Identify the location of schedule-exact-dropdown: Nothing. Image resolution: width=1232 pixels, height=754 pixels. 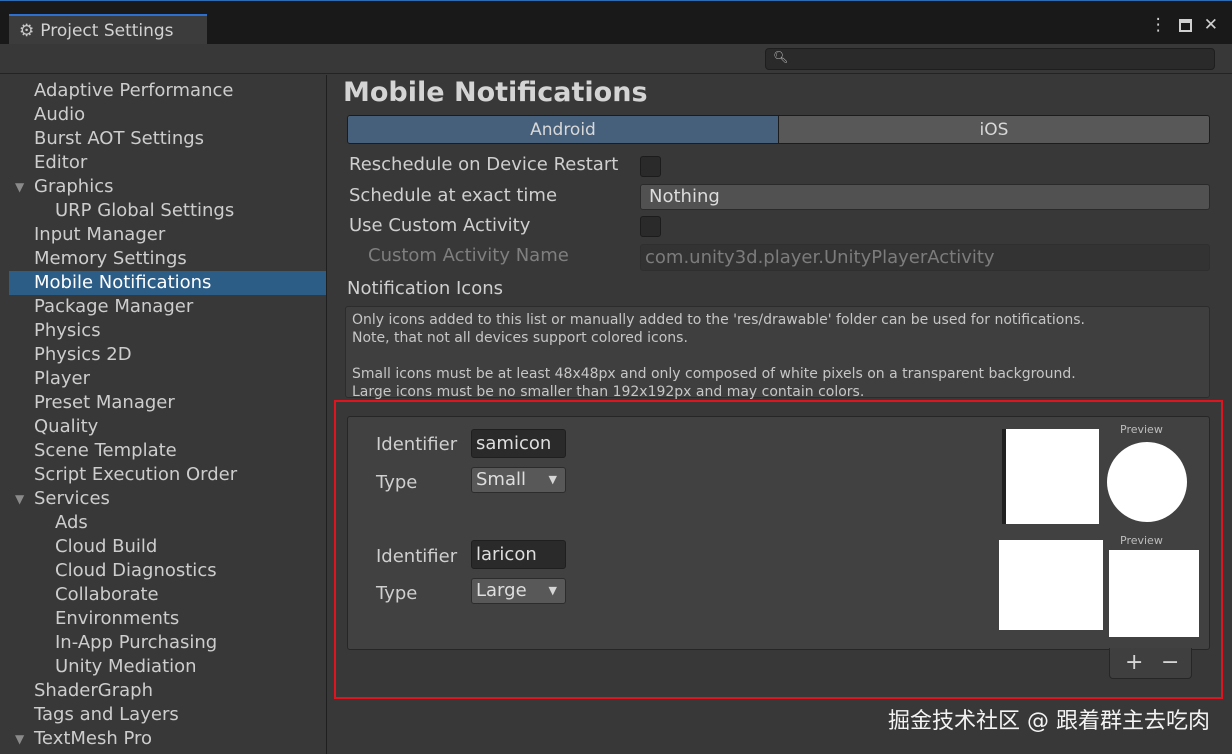
(925, 197).